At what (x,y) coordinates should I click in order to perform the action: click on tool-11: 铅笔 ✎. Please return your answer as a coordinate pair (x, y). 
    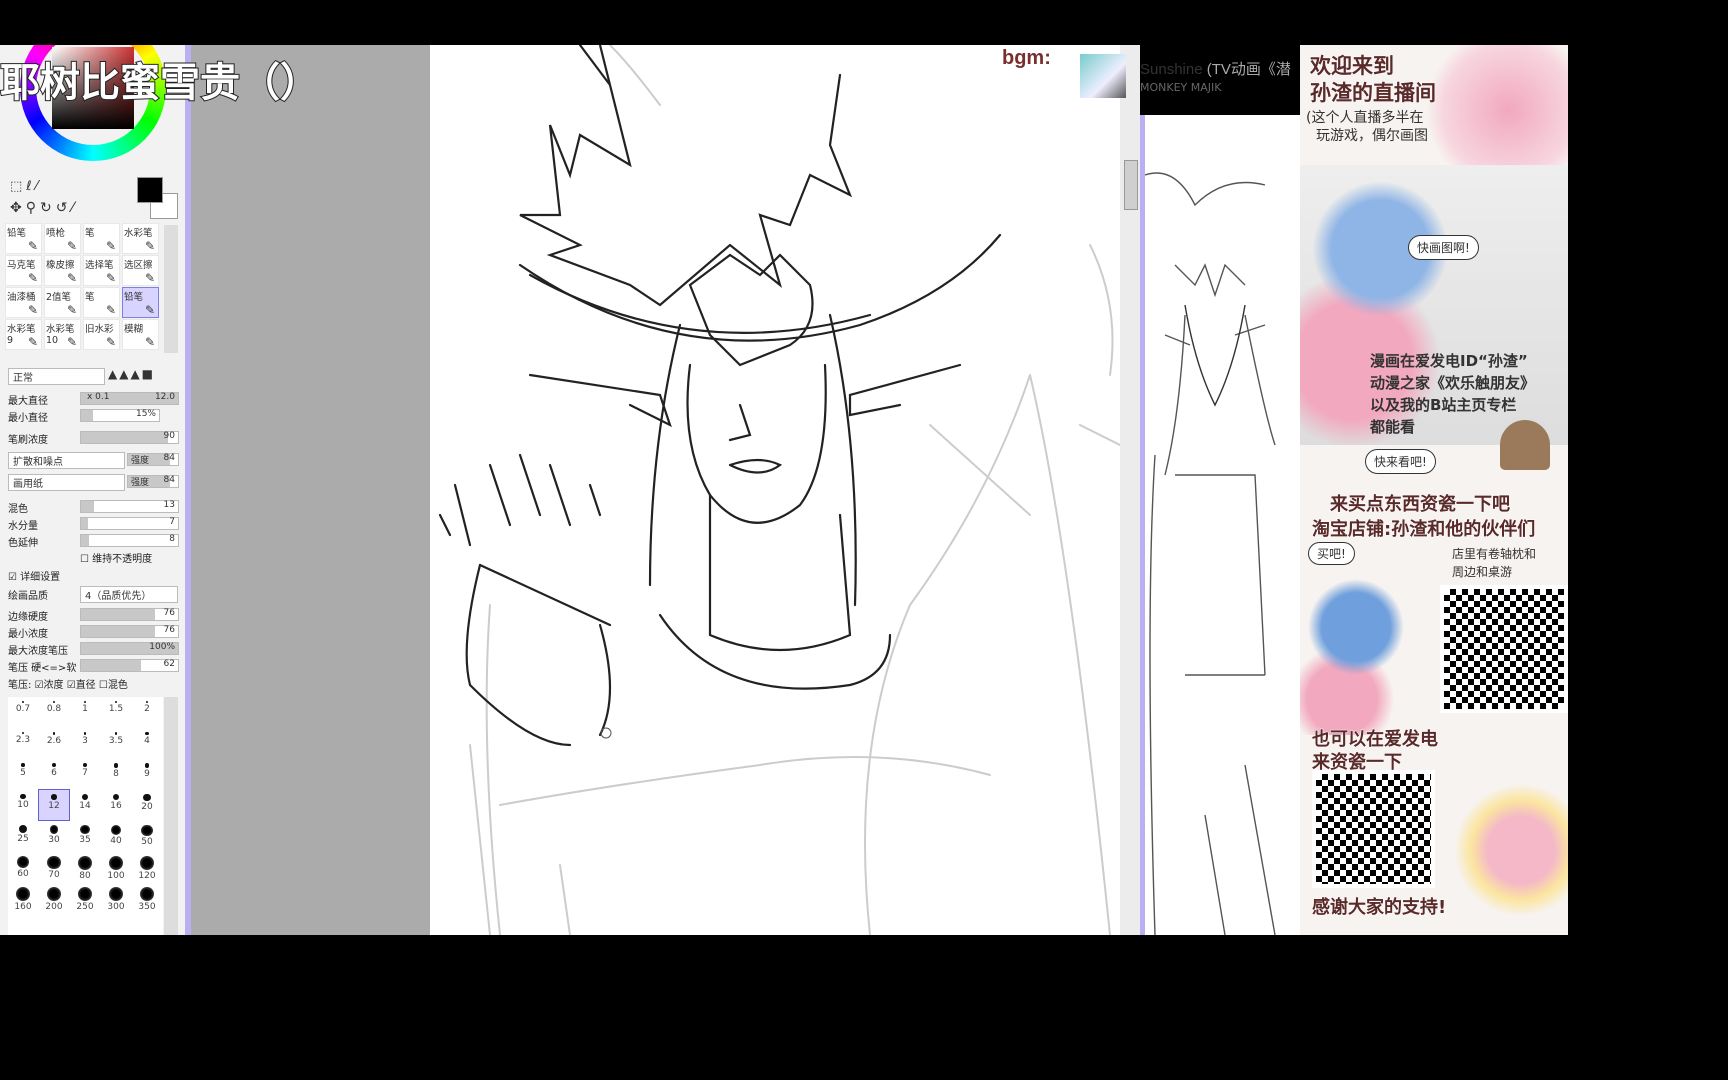
    Looking at the image, I should click on (140, 302).